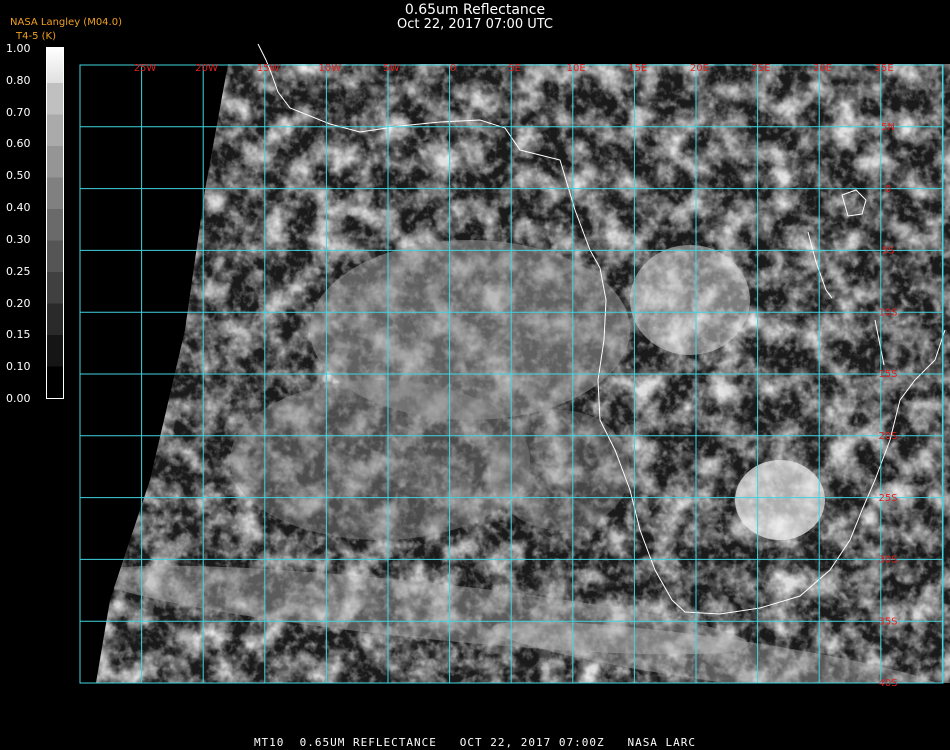 The image size is (950, 750). I want to click on longitude-label: 10W, so click(329, 68).